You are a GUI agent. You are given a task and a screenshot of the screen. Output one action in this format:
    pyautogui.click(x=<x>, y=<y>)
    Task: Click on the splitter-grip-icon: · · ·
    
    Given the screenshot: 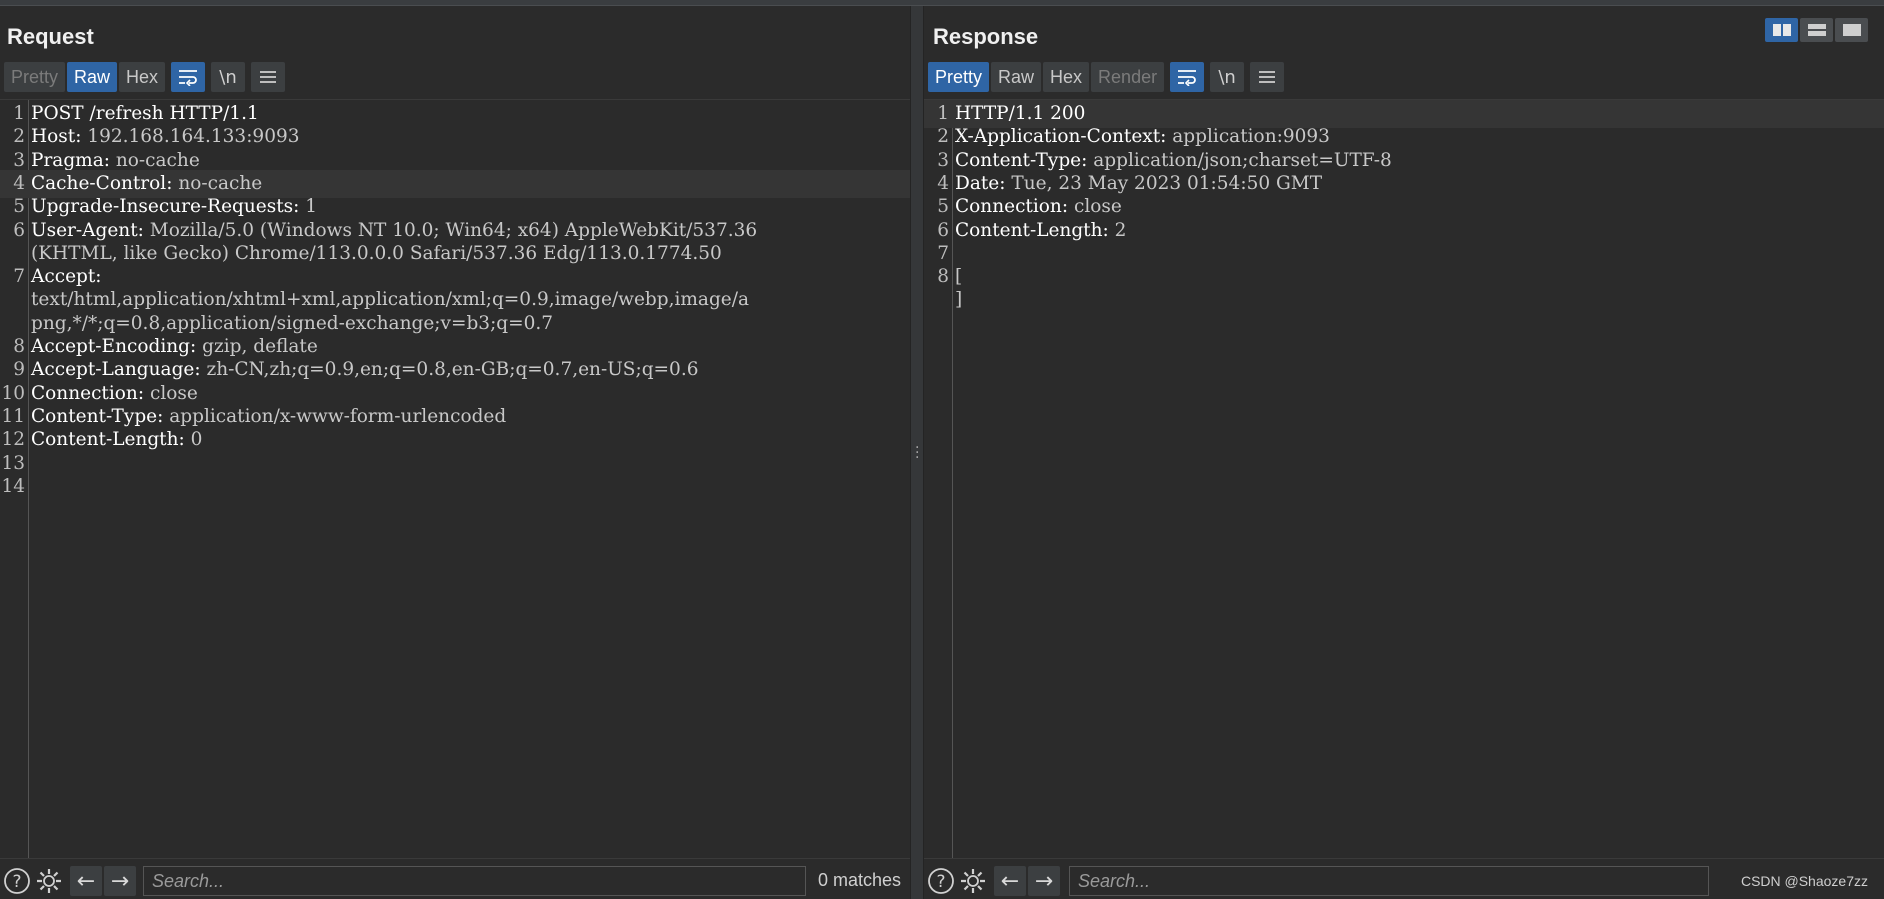 What is the action you would take?
    pyautogui.click(x=917, y=453)
    